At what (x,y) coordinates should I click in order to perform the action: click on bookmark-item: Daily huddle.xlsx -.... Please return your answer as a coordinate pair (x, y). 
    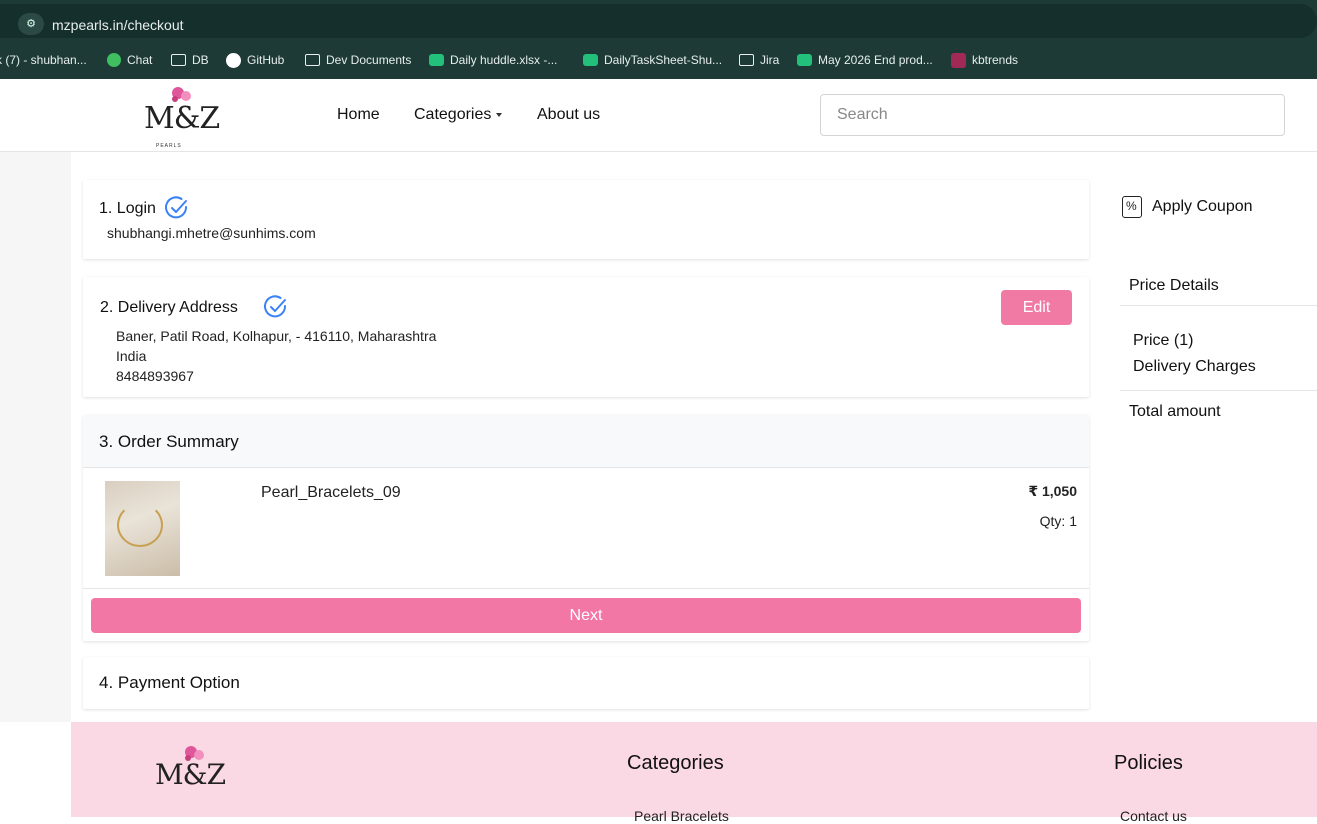
    Looking at the image, I should click on (493, 60).